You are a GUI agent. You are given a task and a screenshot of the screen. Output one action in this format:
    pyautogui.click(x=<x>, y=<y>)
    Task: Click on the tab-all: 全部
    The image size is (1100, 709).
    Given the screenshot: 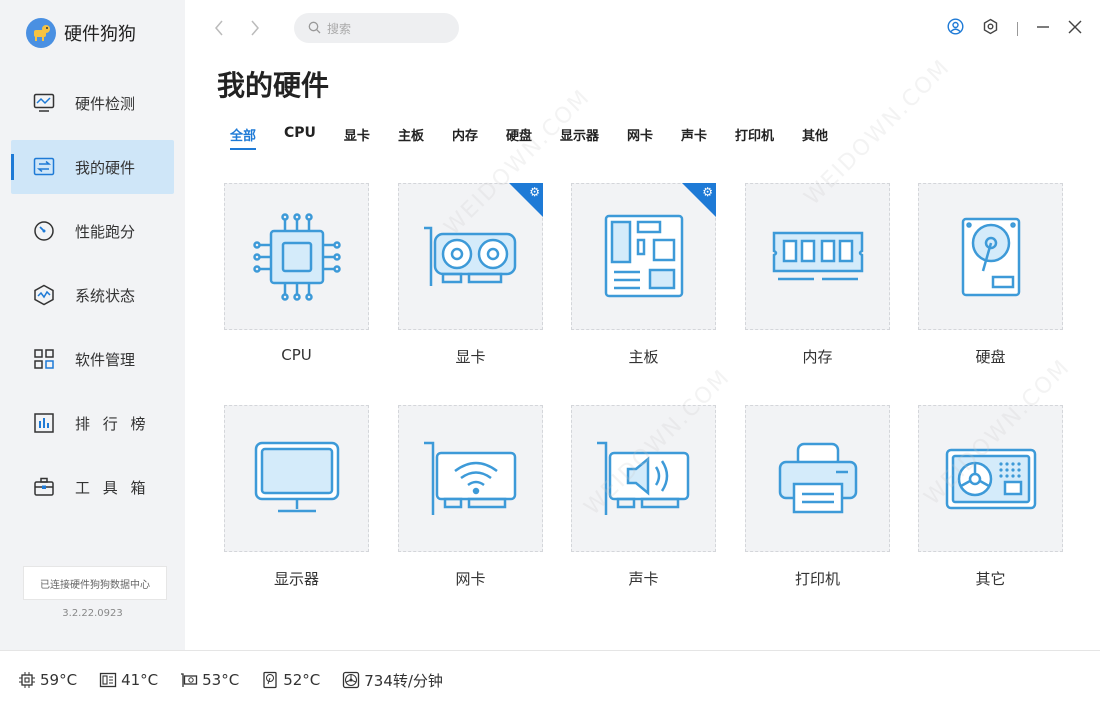 What is the action you would take?
    pyautogui.click(x=243, y=137)
    